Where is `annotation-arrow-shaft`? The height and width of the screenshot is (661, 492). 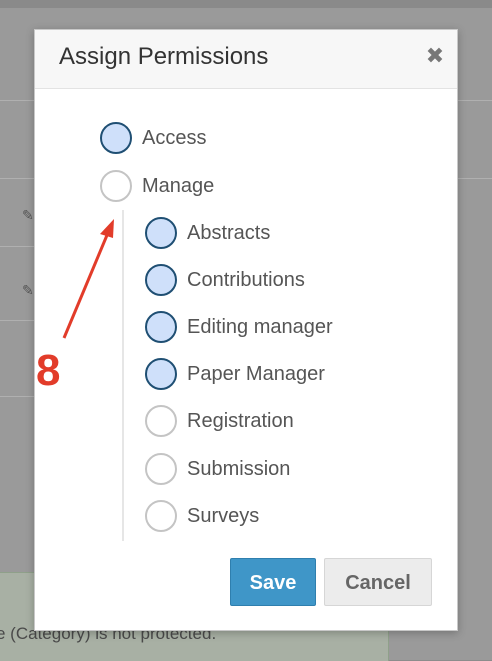 annotation-arrow-shaft is located at coordinates (87, 283).